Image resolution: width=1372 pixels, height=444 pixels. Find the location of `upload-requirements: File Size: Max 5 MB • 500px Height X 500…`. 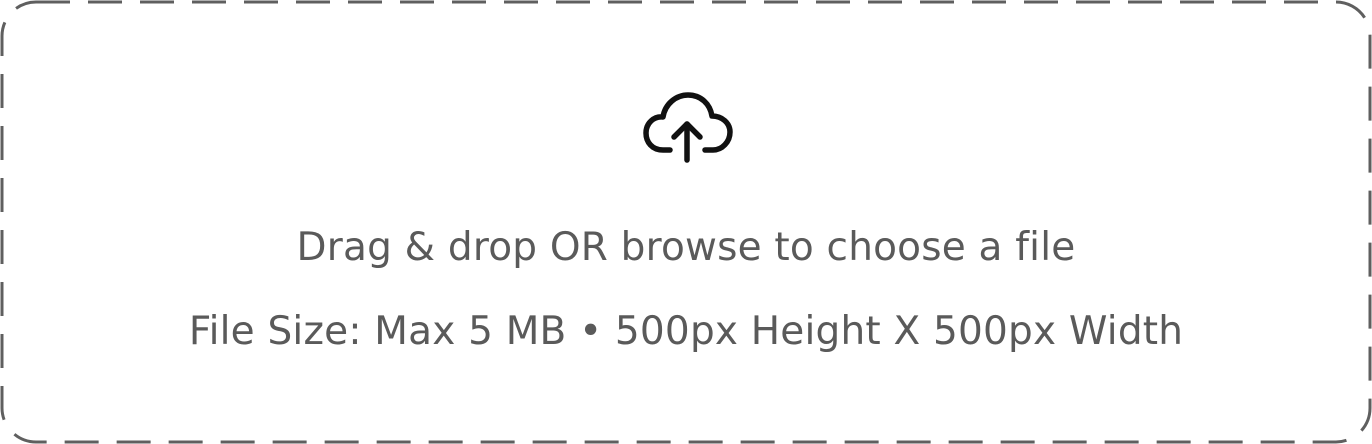

upload-requirements: File Size: Max 5 MB • 500px Height X 500… is located at coordinates (686, 331).